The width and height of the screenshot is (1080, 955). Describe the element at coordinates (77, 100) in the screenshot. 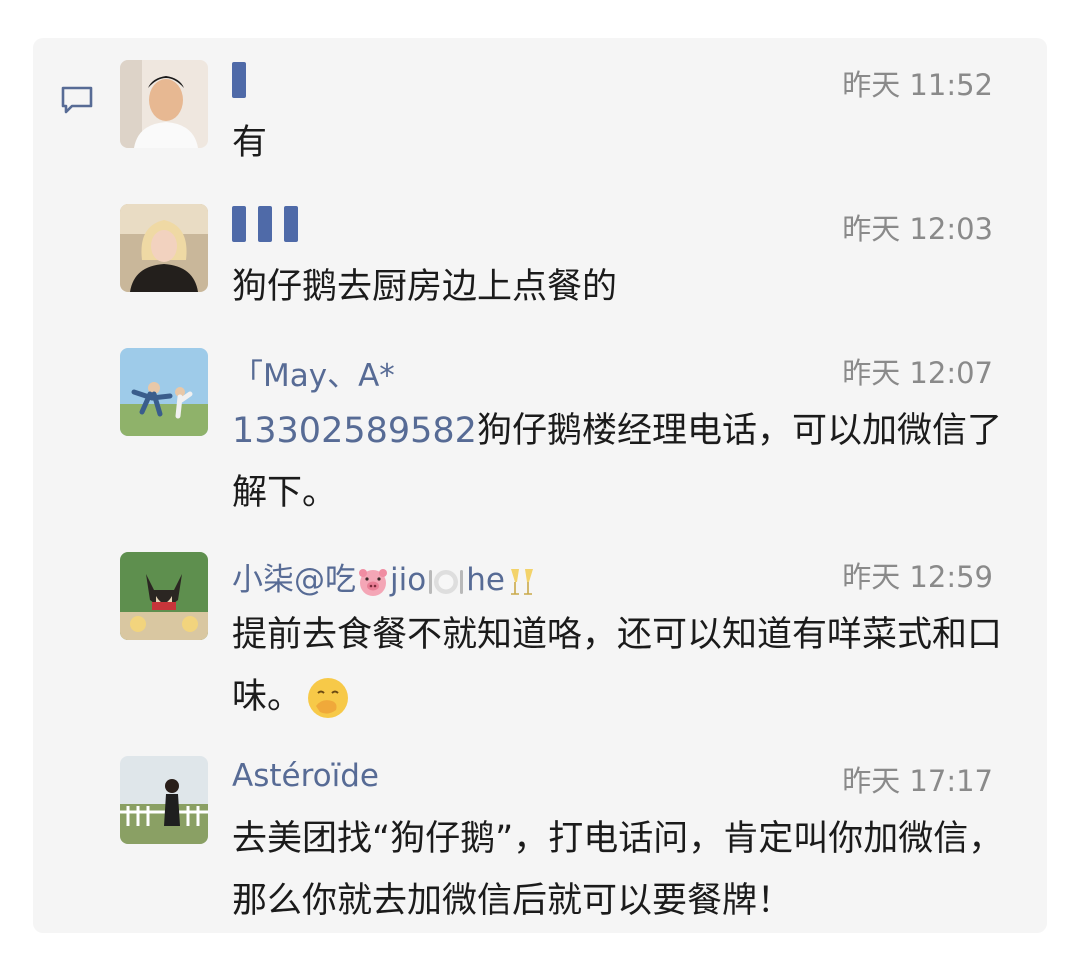

I see `comment-icon` at that location.